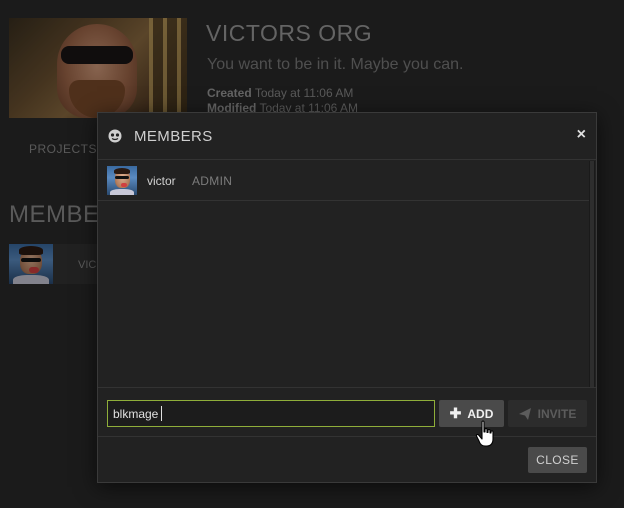 This screenshot has height=508, width=624. What do you see at coordinates (524, 413) in the screenshot?
I see `paper-plane-icon` at bounding box center [524, 413].